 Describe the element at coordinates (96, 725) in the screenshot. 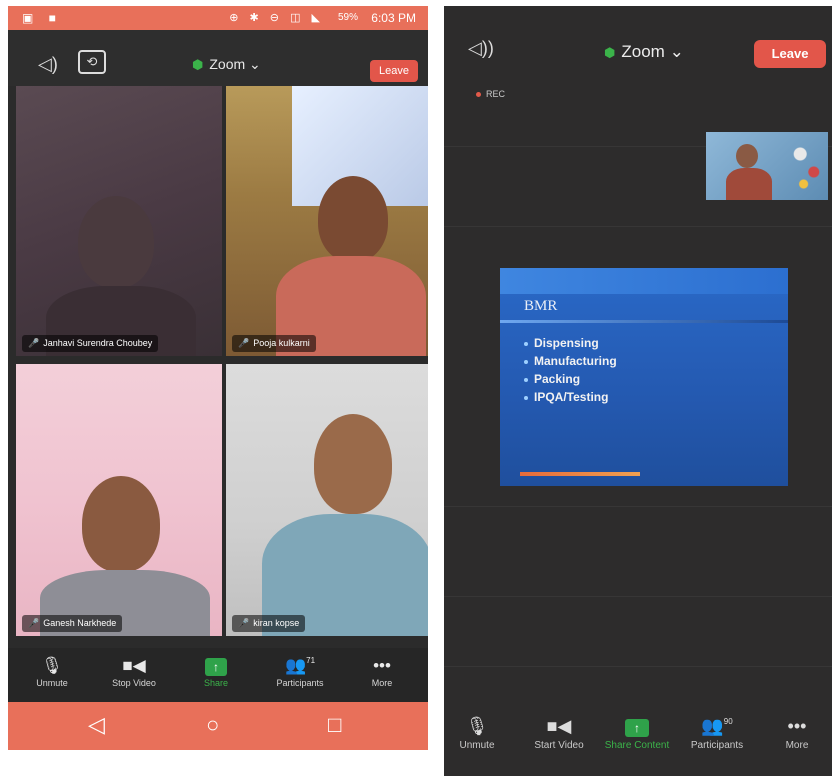

I see `back-nav-icon: ◁` at that location.